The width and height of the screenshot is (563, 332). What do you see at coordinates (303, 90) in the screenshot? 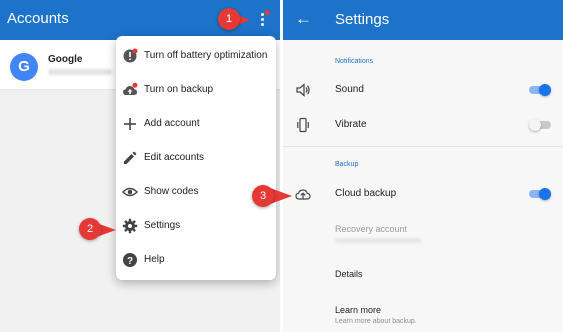
I see `speaker-icon` at bounding box center [303, 90].